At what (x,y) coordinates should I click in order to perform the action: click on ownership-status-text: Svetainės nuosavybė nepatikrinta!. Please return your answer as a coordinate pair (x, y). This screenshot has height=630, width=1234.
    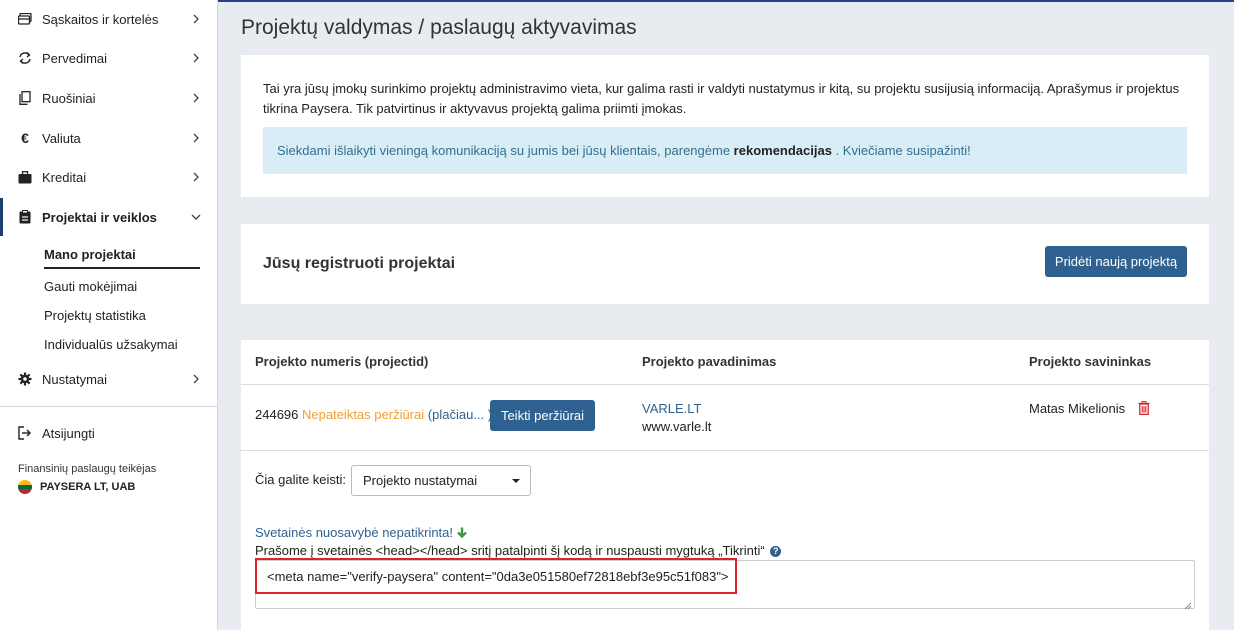
    Looking at the image, I should click on (354, 532).